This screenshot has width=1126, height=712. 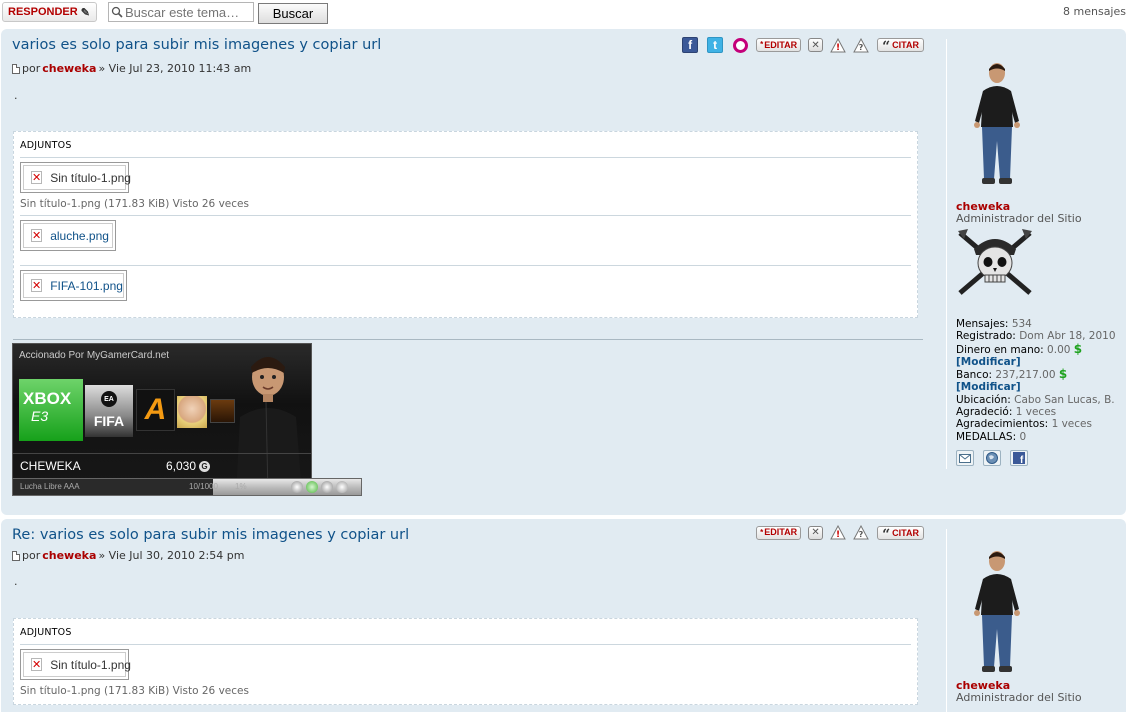 What do you see at coordinates (995, 262) in the screenshot?
I see `pirate-skull-rank-icon` at bounding box center [995, 262].